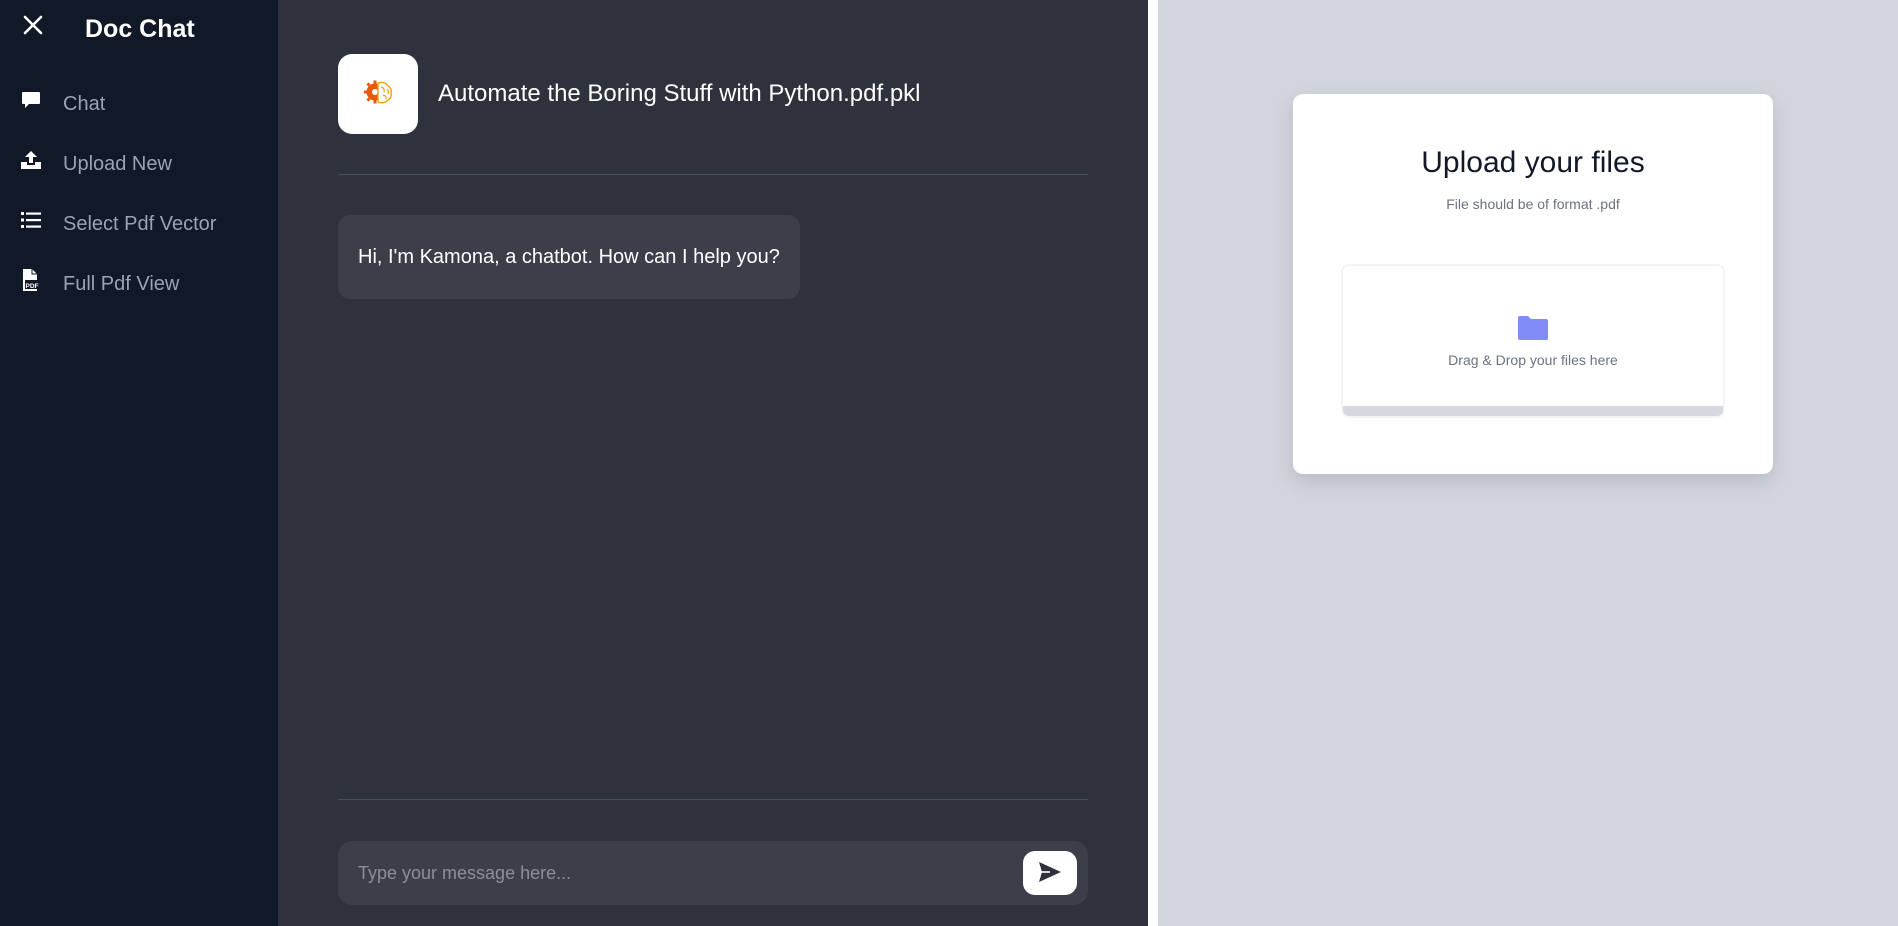 This screenshot has height=926, width=1898. I want to click on sidebar-item-select-pdf-vector: Select Pdf Vector, so click(139, 224).